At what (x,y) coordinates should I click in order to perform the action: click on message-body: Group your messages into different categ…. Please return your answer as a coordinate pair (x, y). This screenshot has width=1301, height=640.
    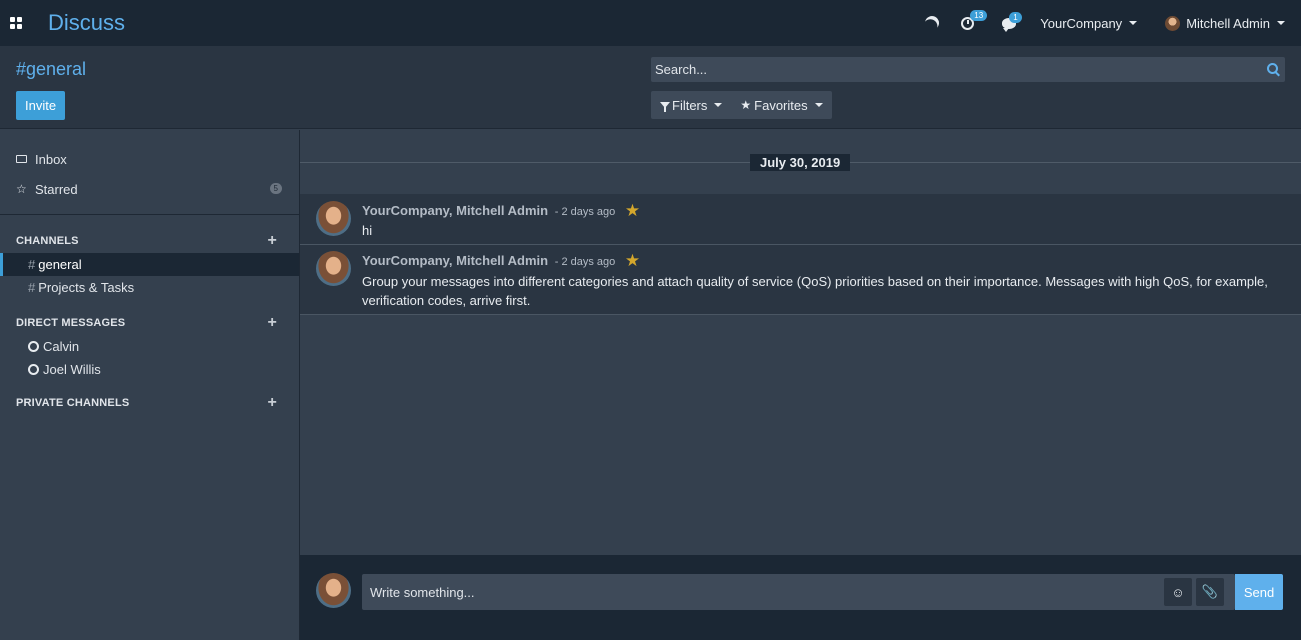
    Looking at the image, I should click on (815, 291).